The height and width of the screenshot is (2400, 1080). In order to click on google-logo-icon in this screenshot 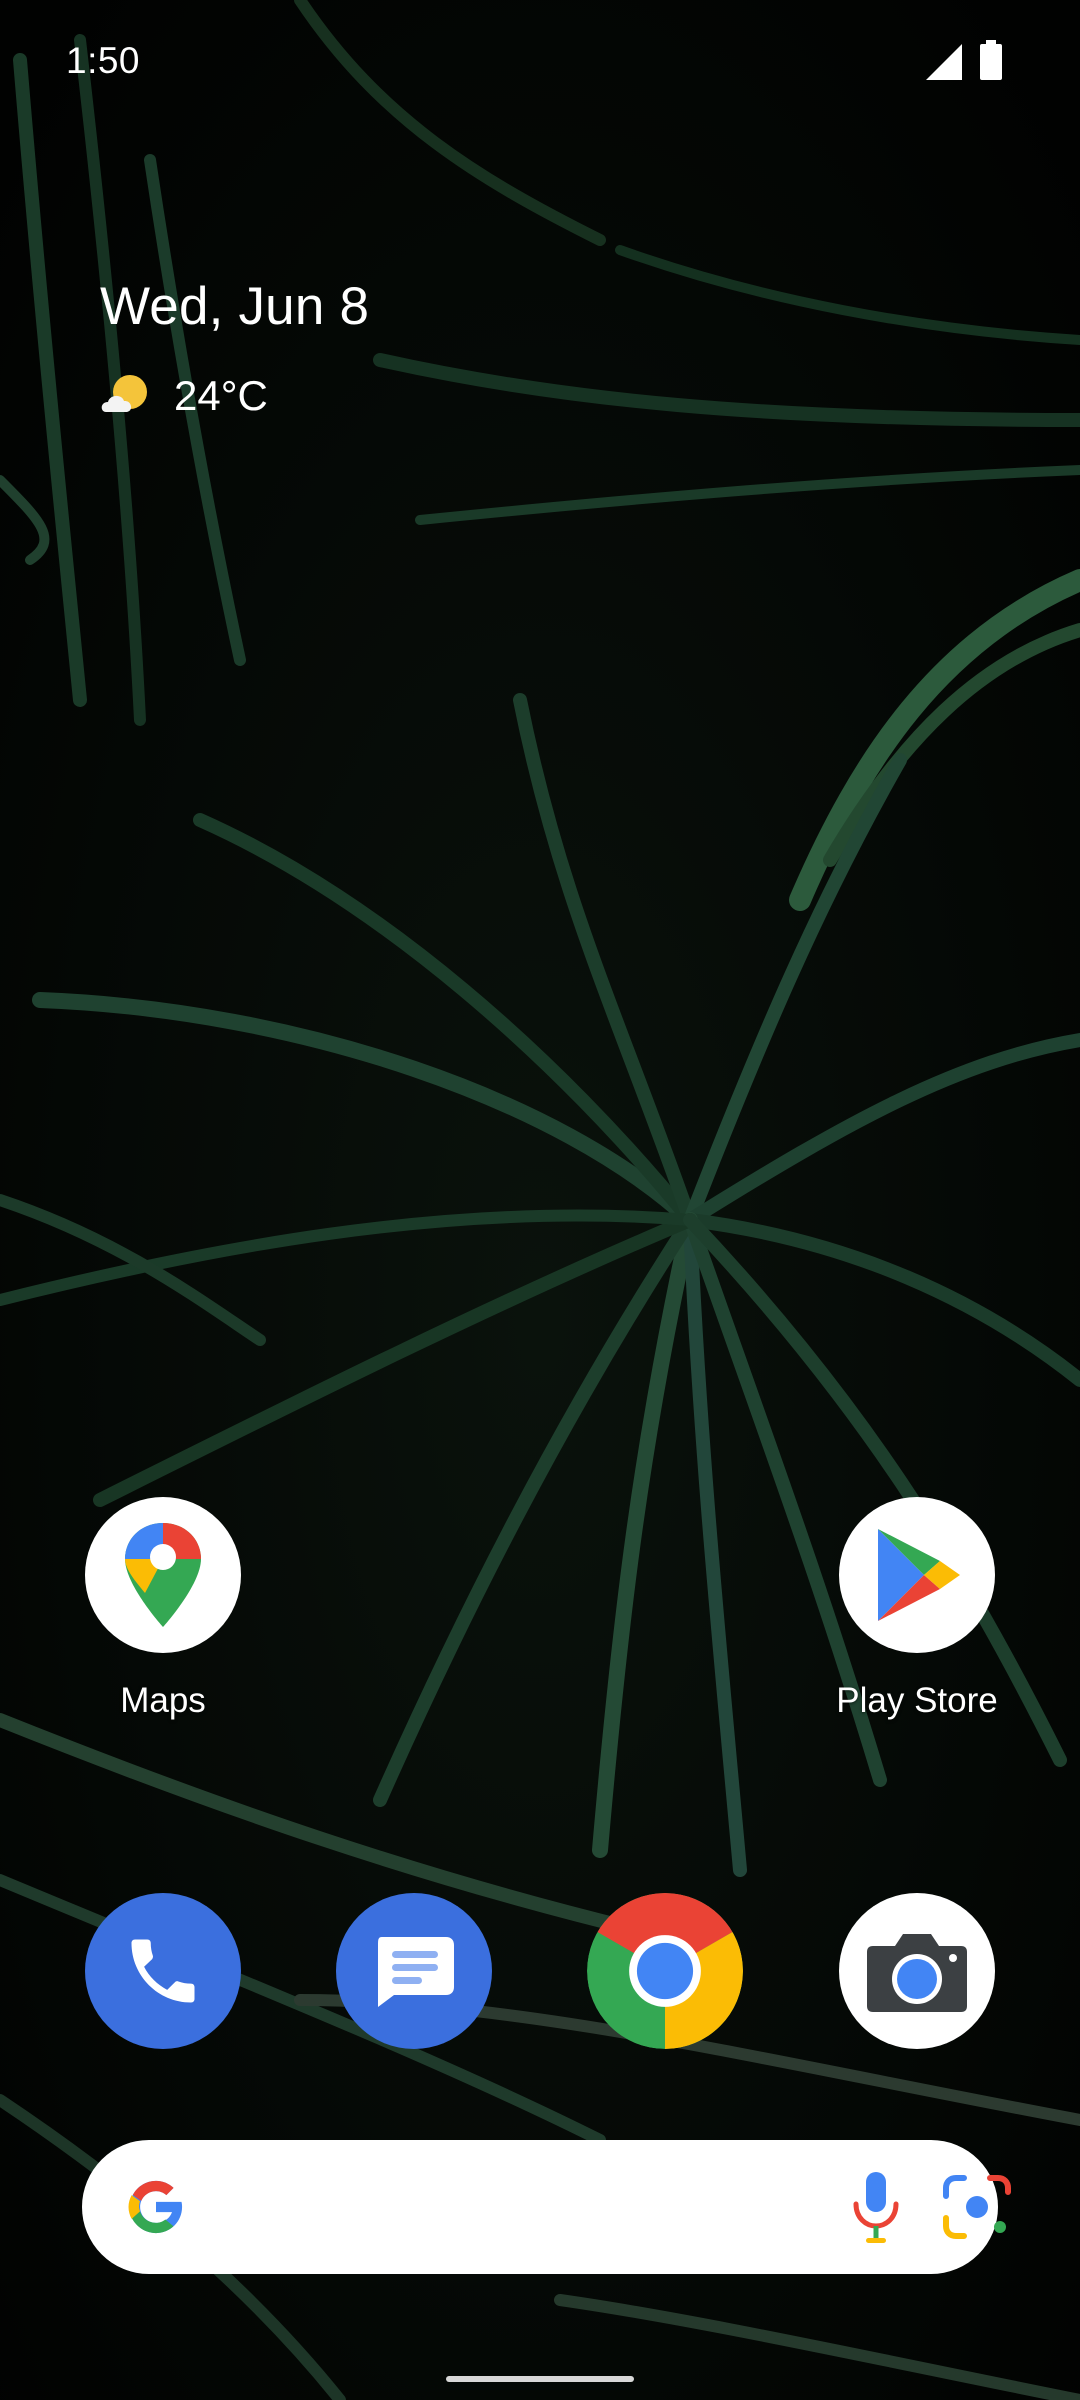, I will do `click(156, 2207)`.